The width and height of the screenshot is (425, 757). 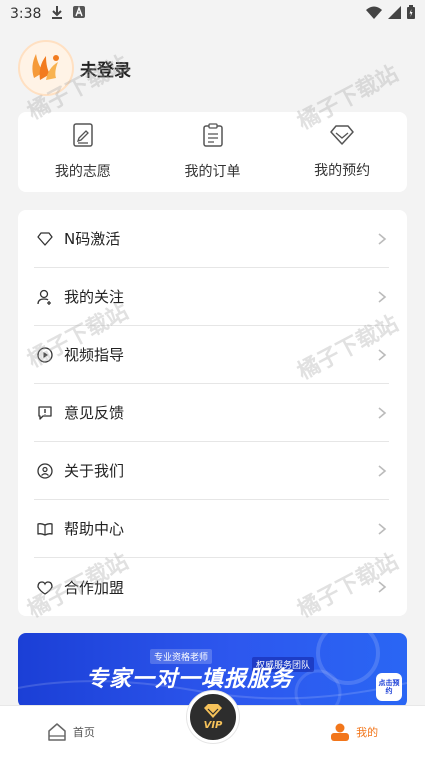 I want to click on menu-item-about-us: 关于我们, so click(x=211, y=471).